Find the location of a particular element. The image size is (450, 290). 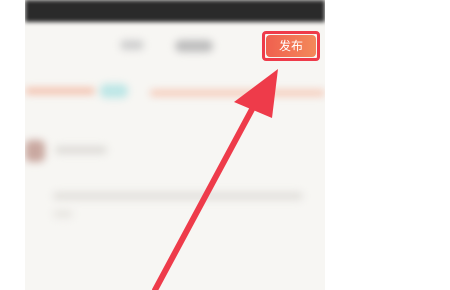

text-line is located at coordinates (178, 196).